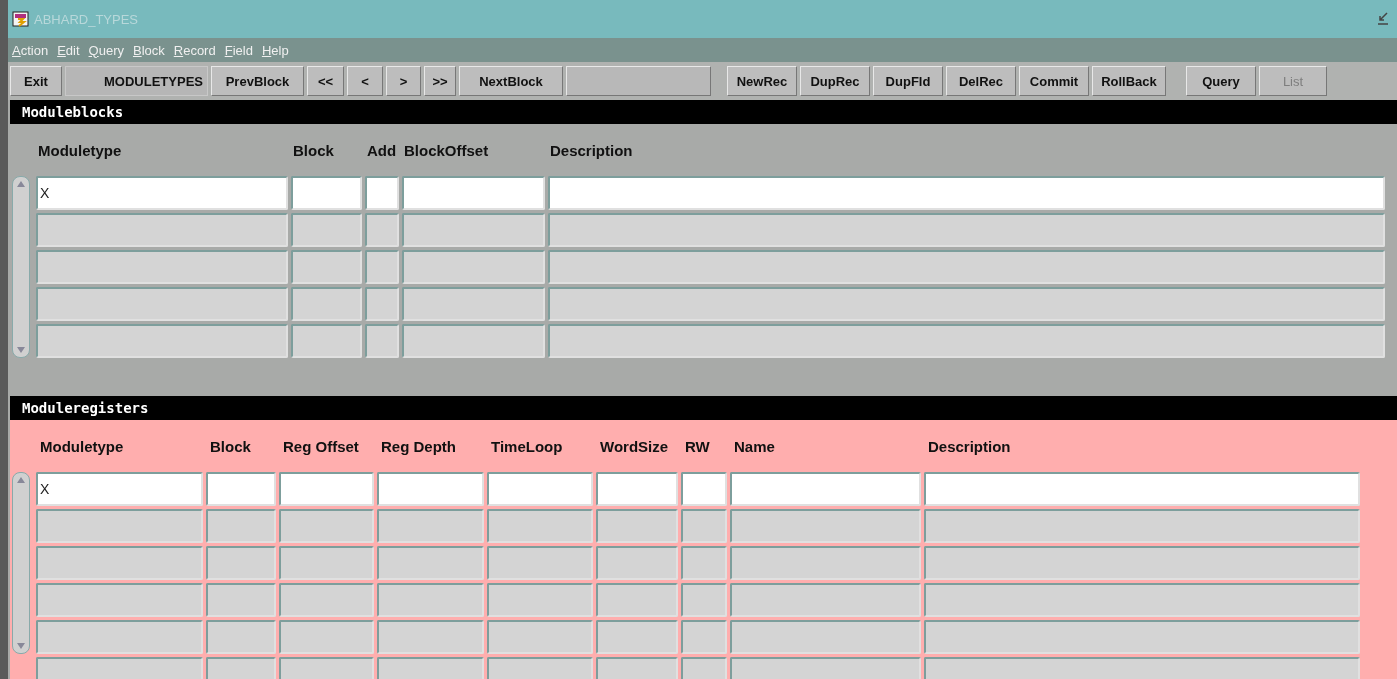 This screenshot has height=679, width=1397. I want to click on block-title: Moduleregisters, so click(85, 408).